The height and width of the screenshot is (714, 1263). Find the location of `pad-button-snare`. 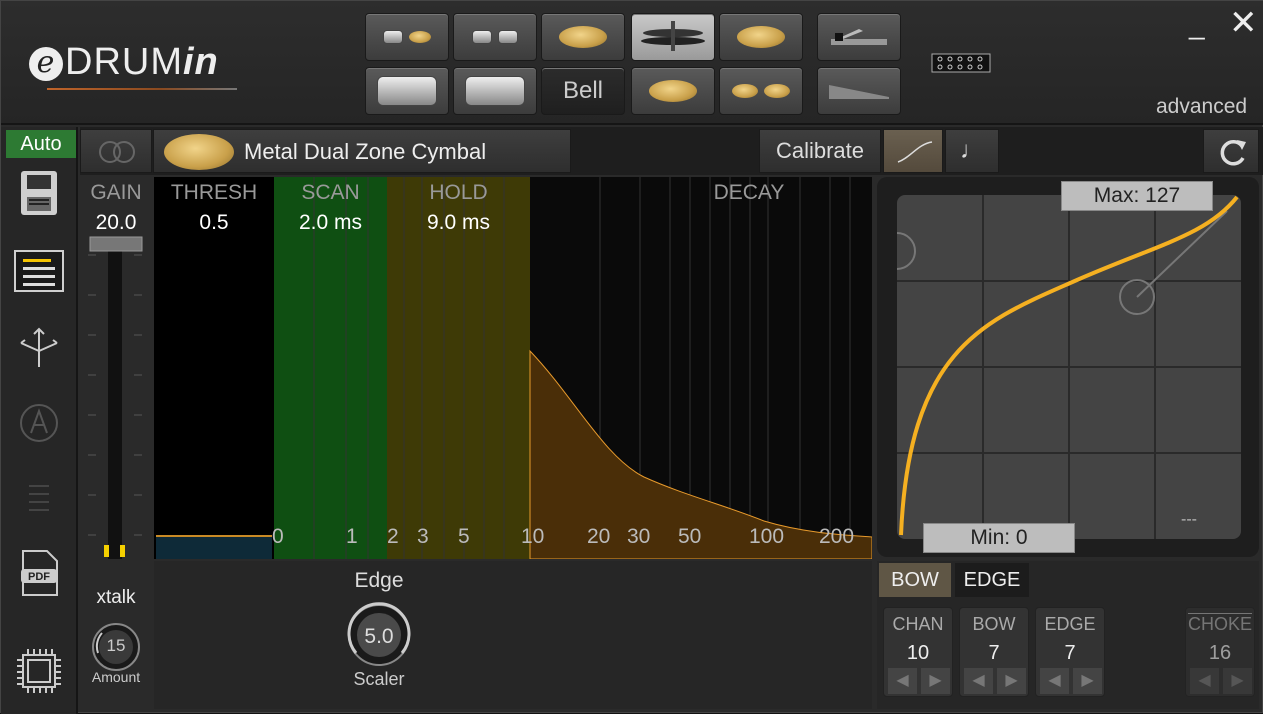

pad-button-snare is located at coordinates (407, 91).